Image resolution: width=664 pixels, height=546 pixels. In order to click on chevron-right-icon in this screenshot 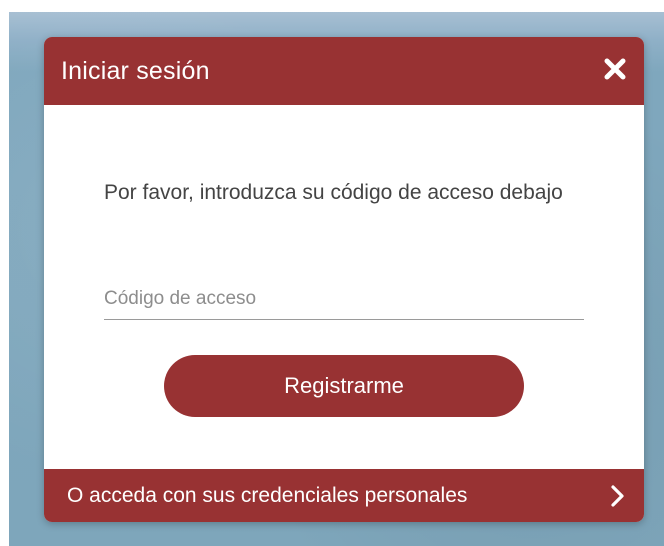, I will do `click(617, 496)`.